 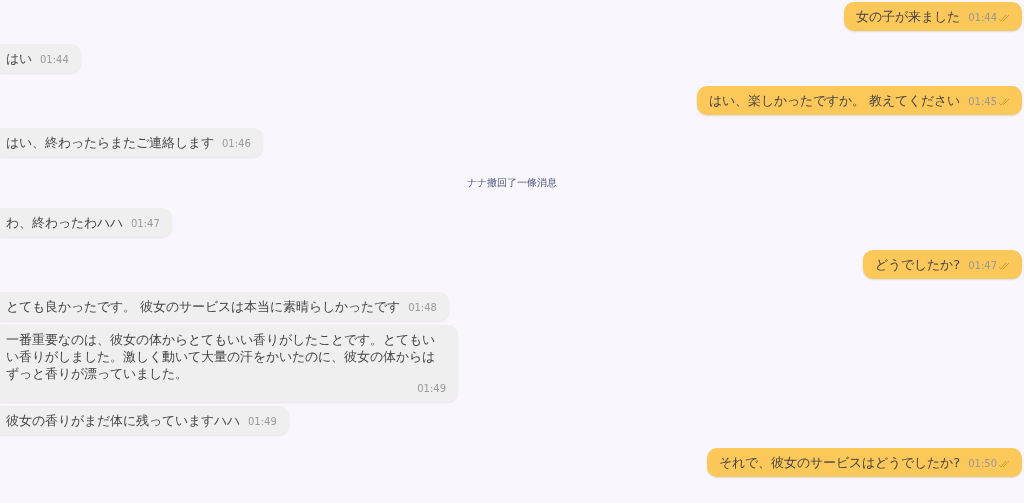 What do you see at coordinates (123, 420) in the screenshot?
I see `message-text: 彼女の香りがまだ体に残っていますハハ` at bounding box center [123, 420].